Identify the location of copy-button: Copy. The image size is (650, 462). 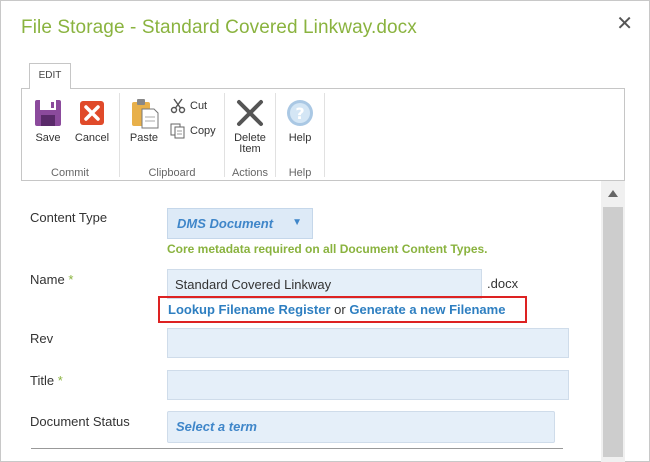
(193, 131).